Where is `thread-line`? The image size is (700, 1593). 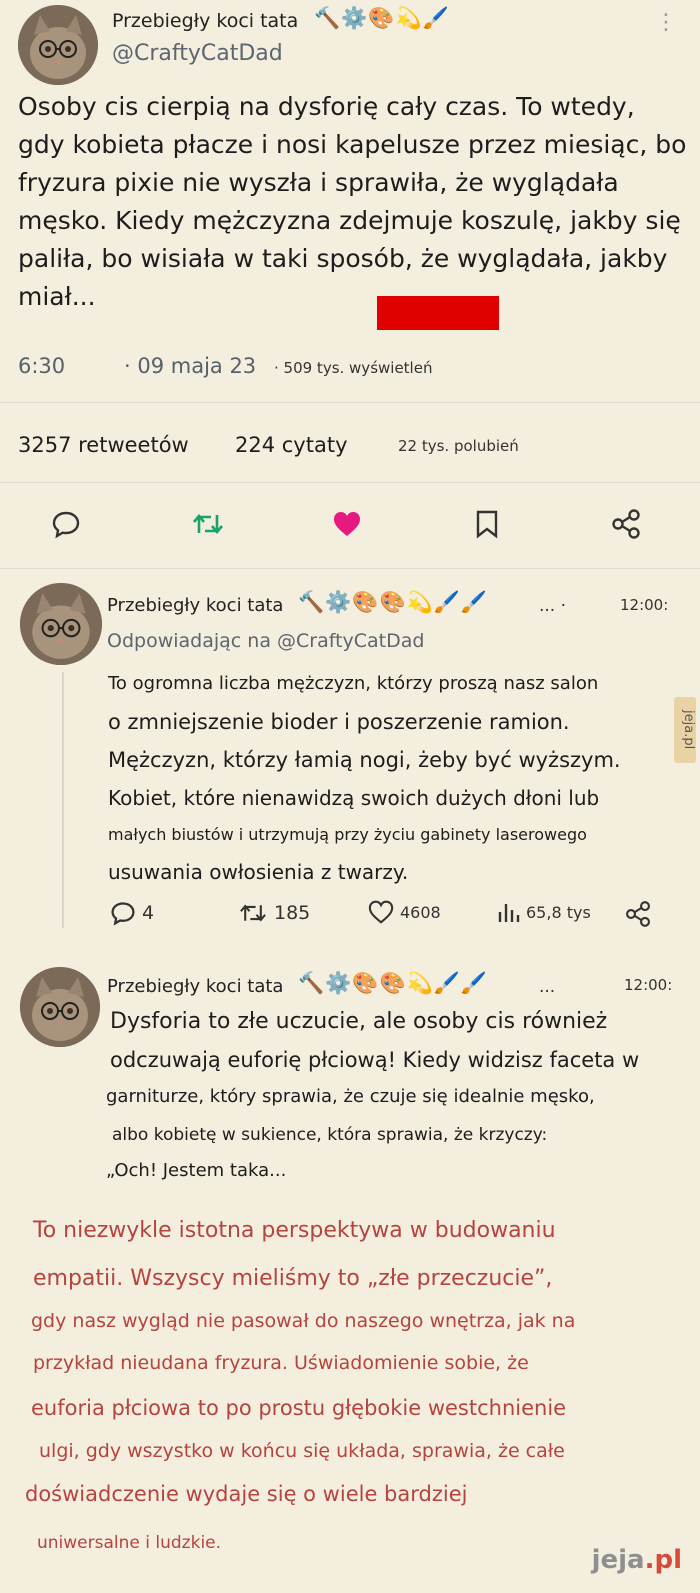
thread-line is located at coordinates (63, 800).